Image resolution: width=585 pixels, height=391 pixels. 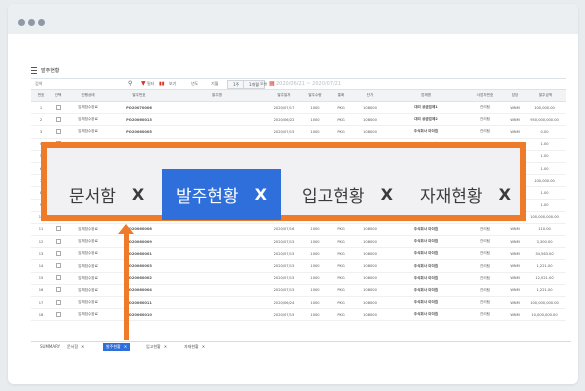 I want to click on cell-vendor: 대리 공급업체2, so click(x=426, y=120).